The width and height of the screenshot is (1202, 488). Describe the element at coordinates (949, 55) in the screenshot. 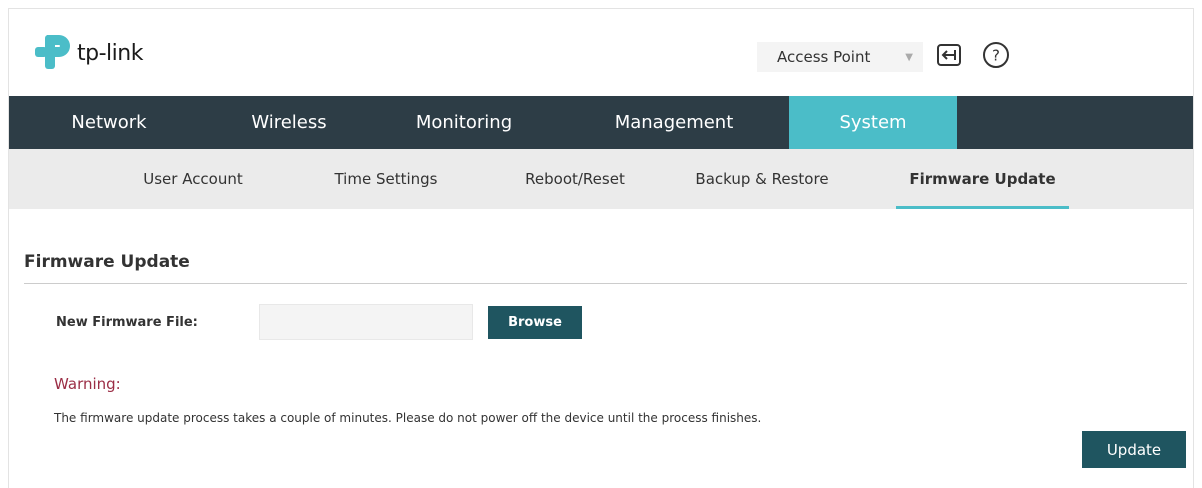

I see `logout-icon` at that location.